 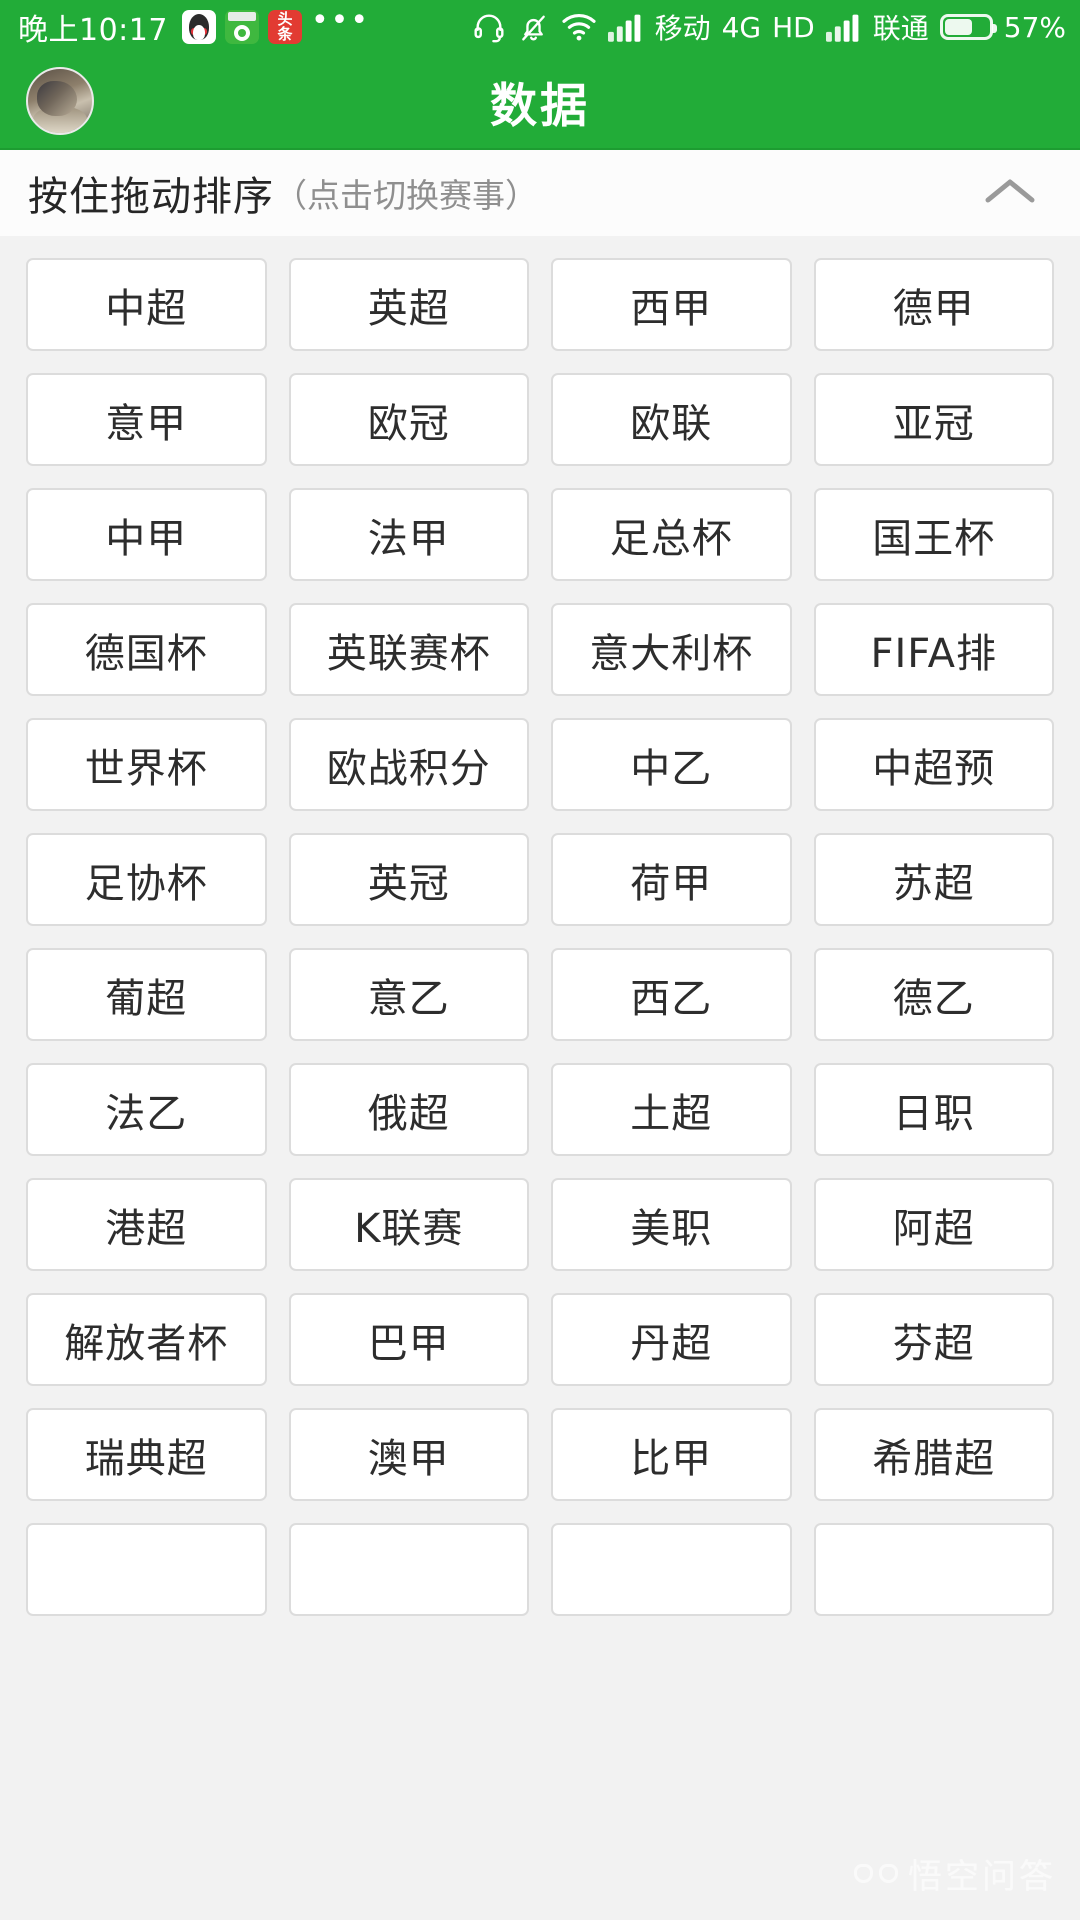 I want to click on league-cell: 意大利杯, so click(x=671, y=649).